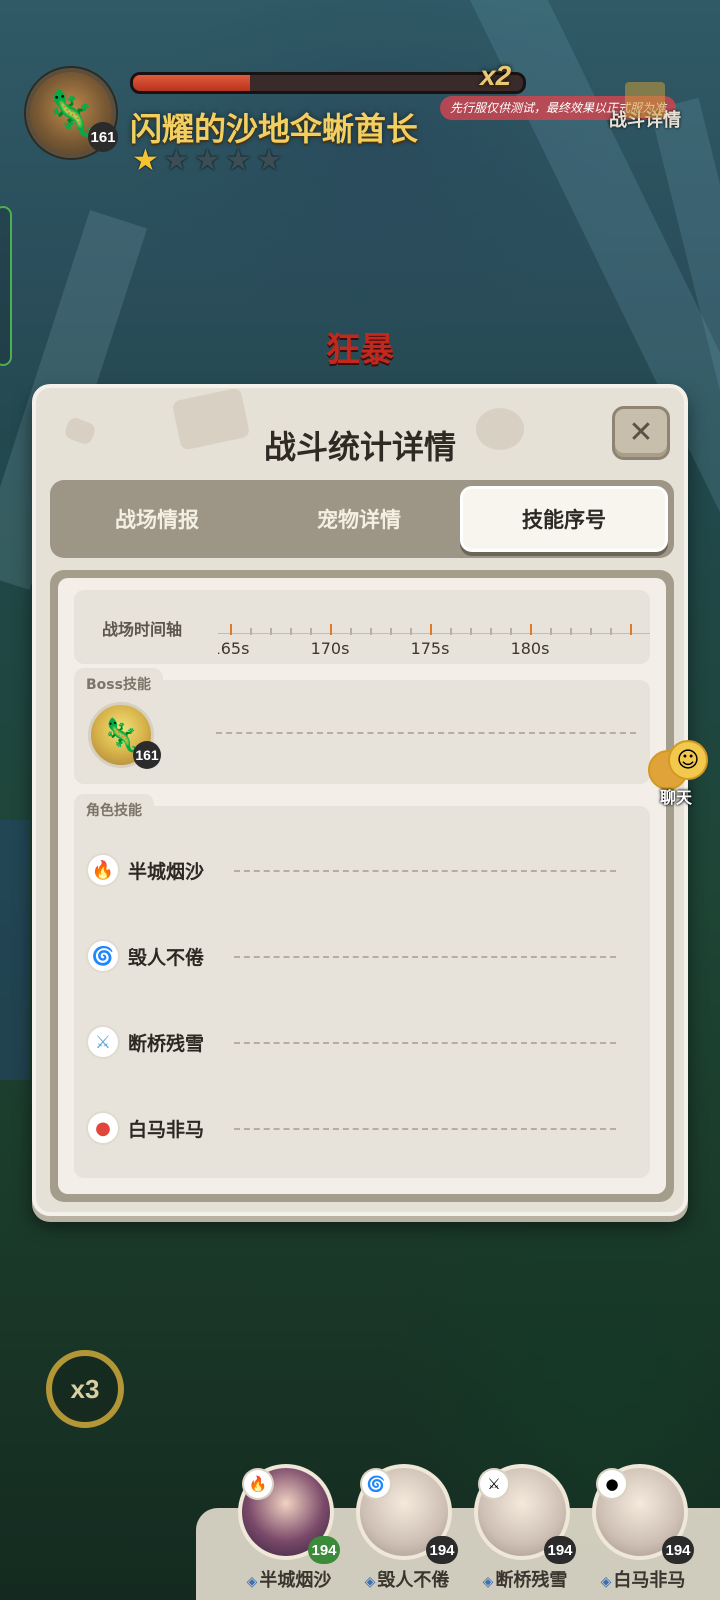 The image size is (720, 1600). What do you see at coordinates (118, 684) in the screenshot?
I see `boss-skill-header: Boss技能` at bounding box center [118, 684].